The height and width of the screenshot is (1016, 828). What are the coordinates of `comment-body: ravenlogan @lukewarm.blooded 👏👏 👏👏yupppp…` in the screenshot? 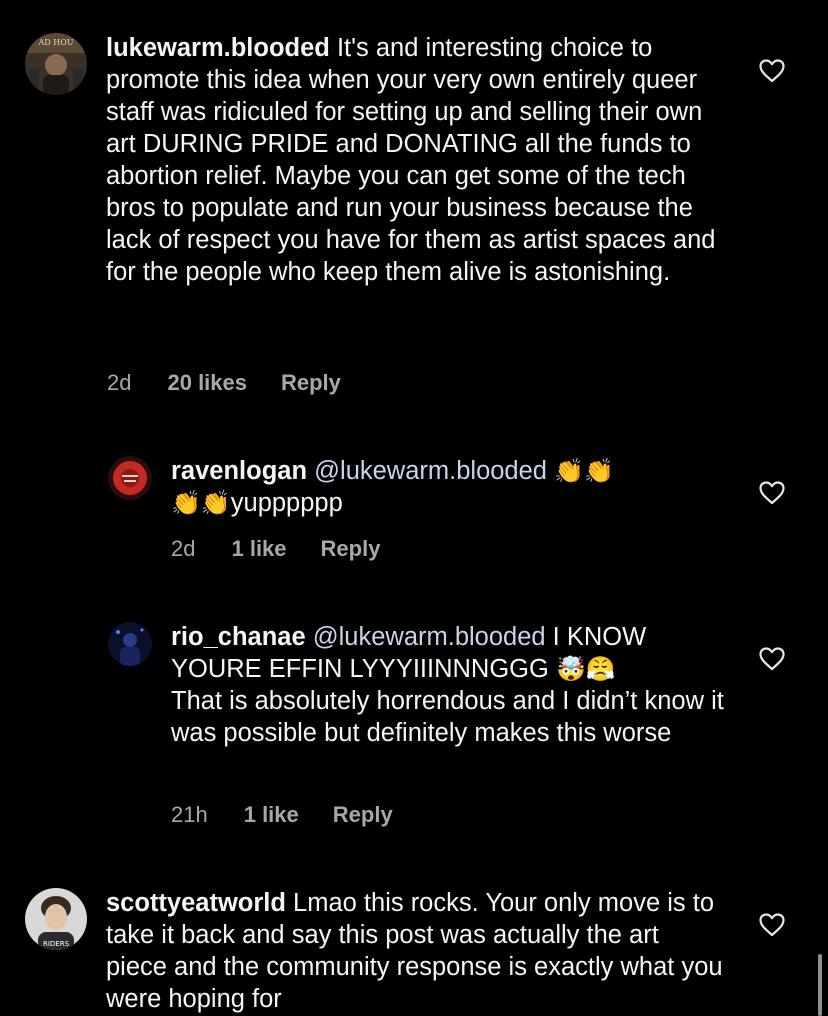 It's located at (441, 487).